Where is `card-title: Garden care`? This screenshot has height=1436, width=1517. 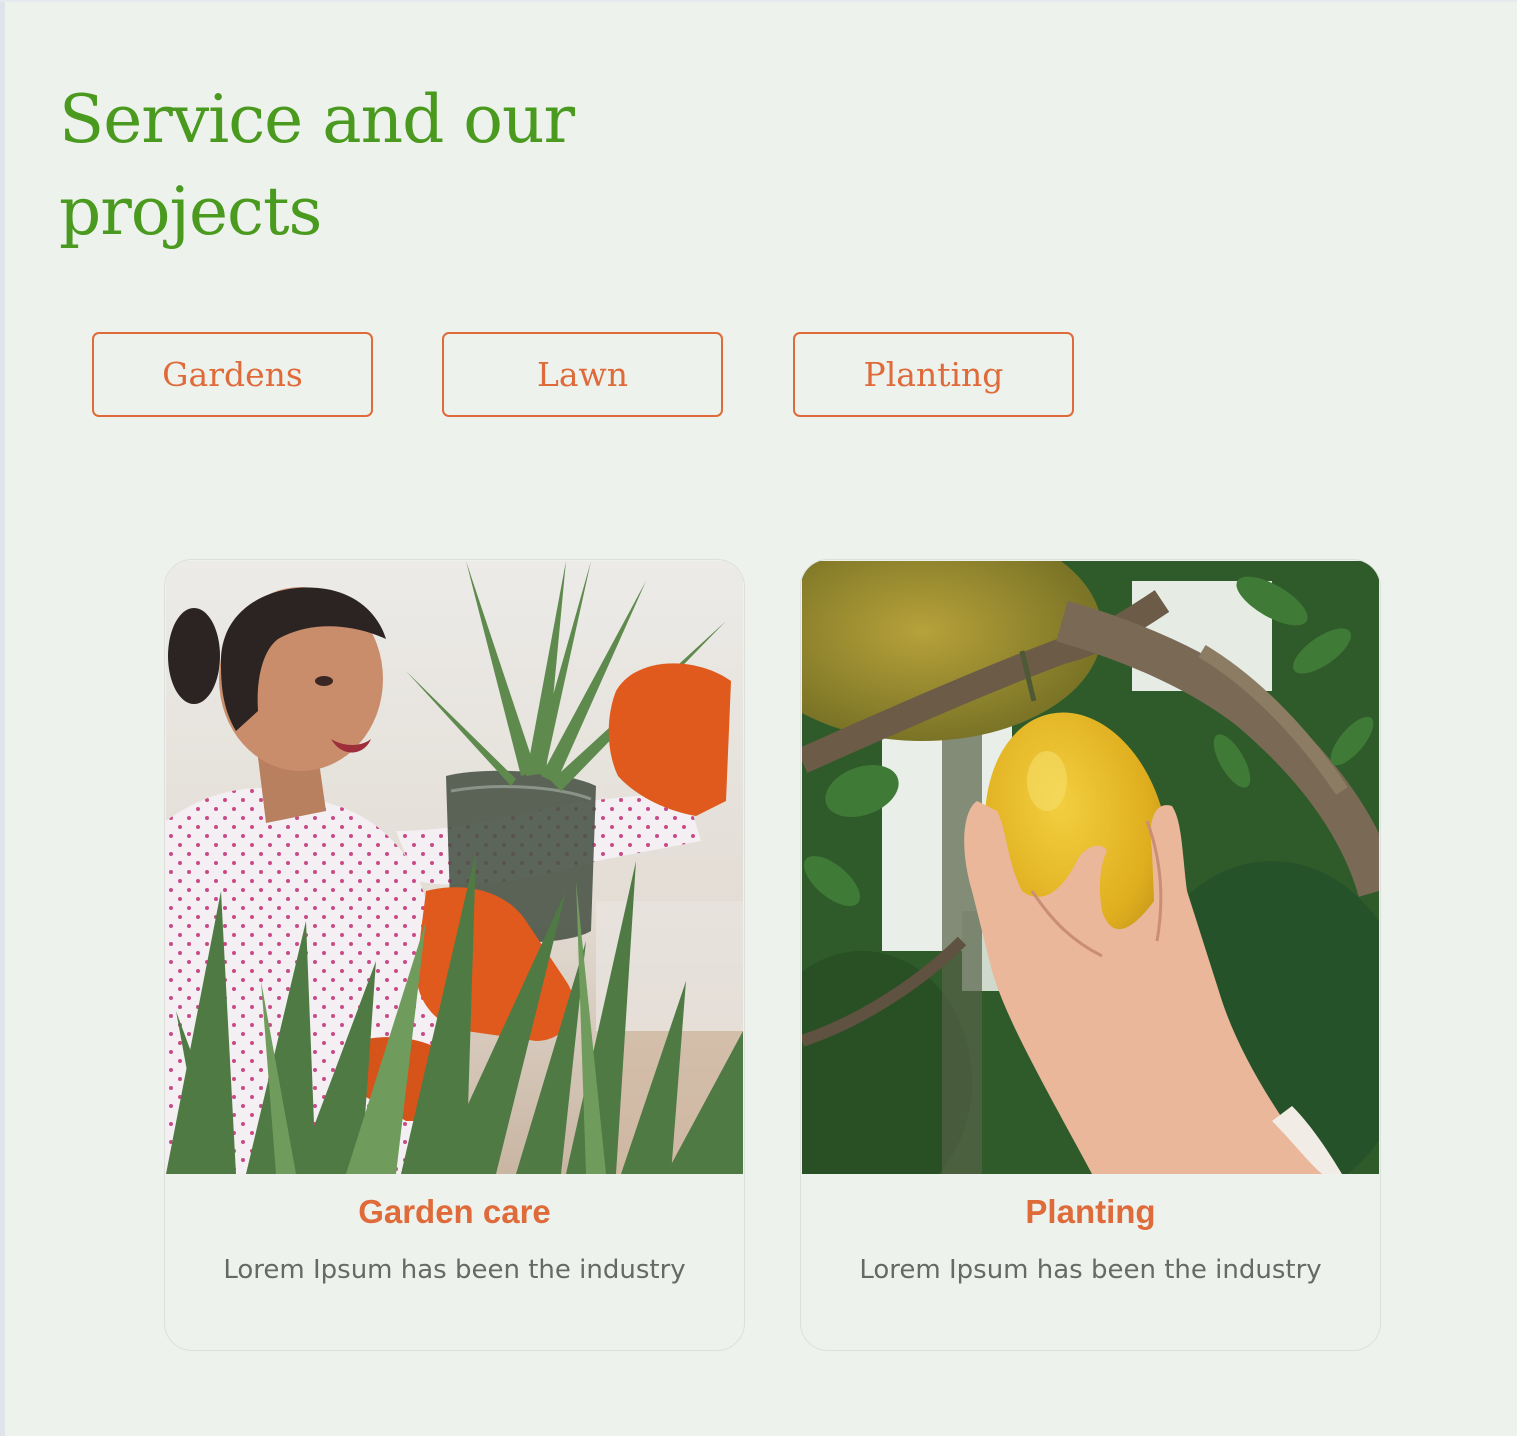 card-title: Garden care is located at coordinates (454, 1211).